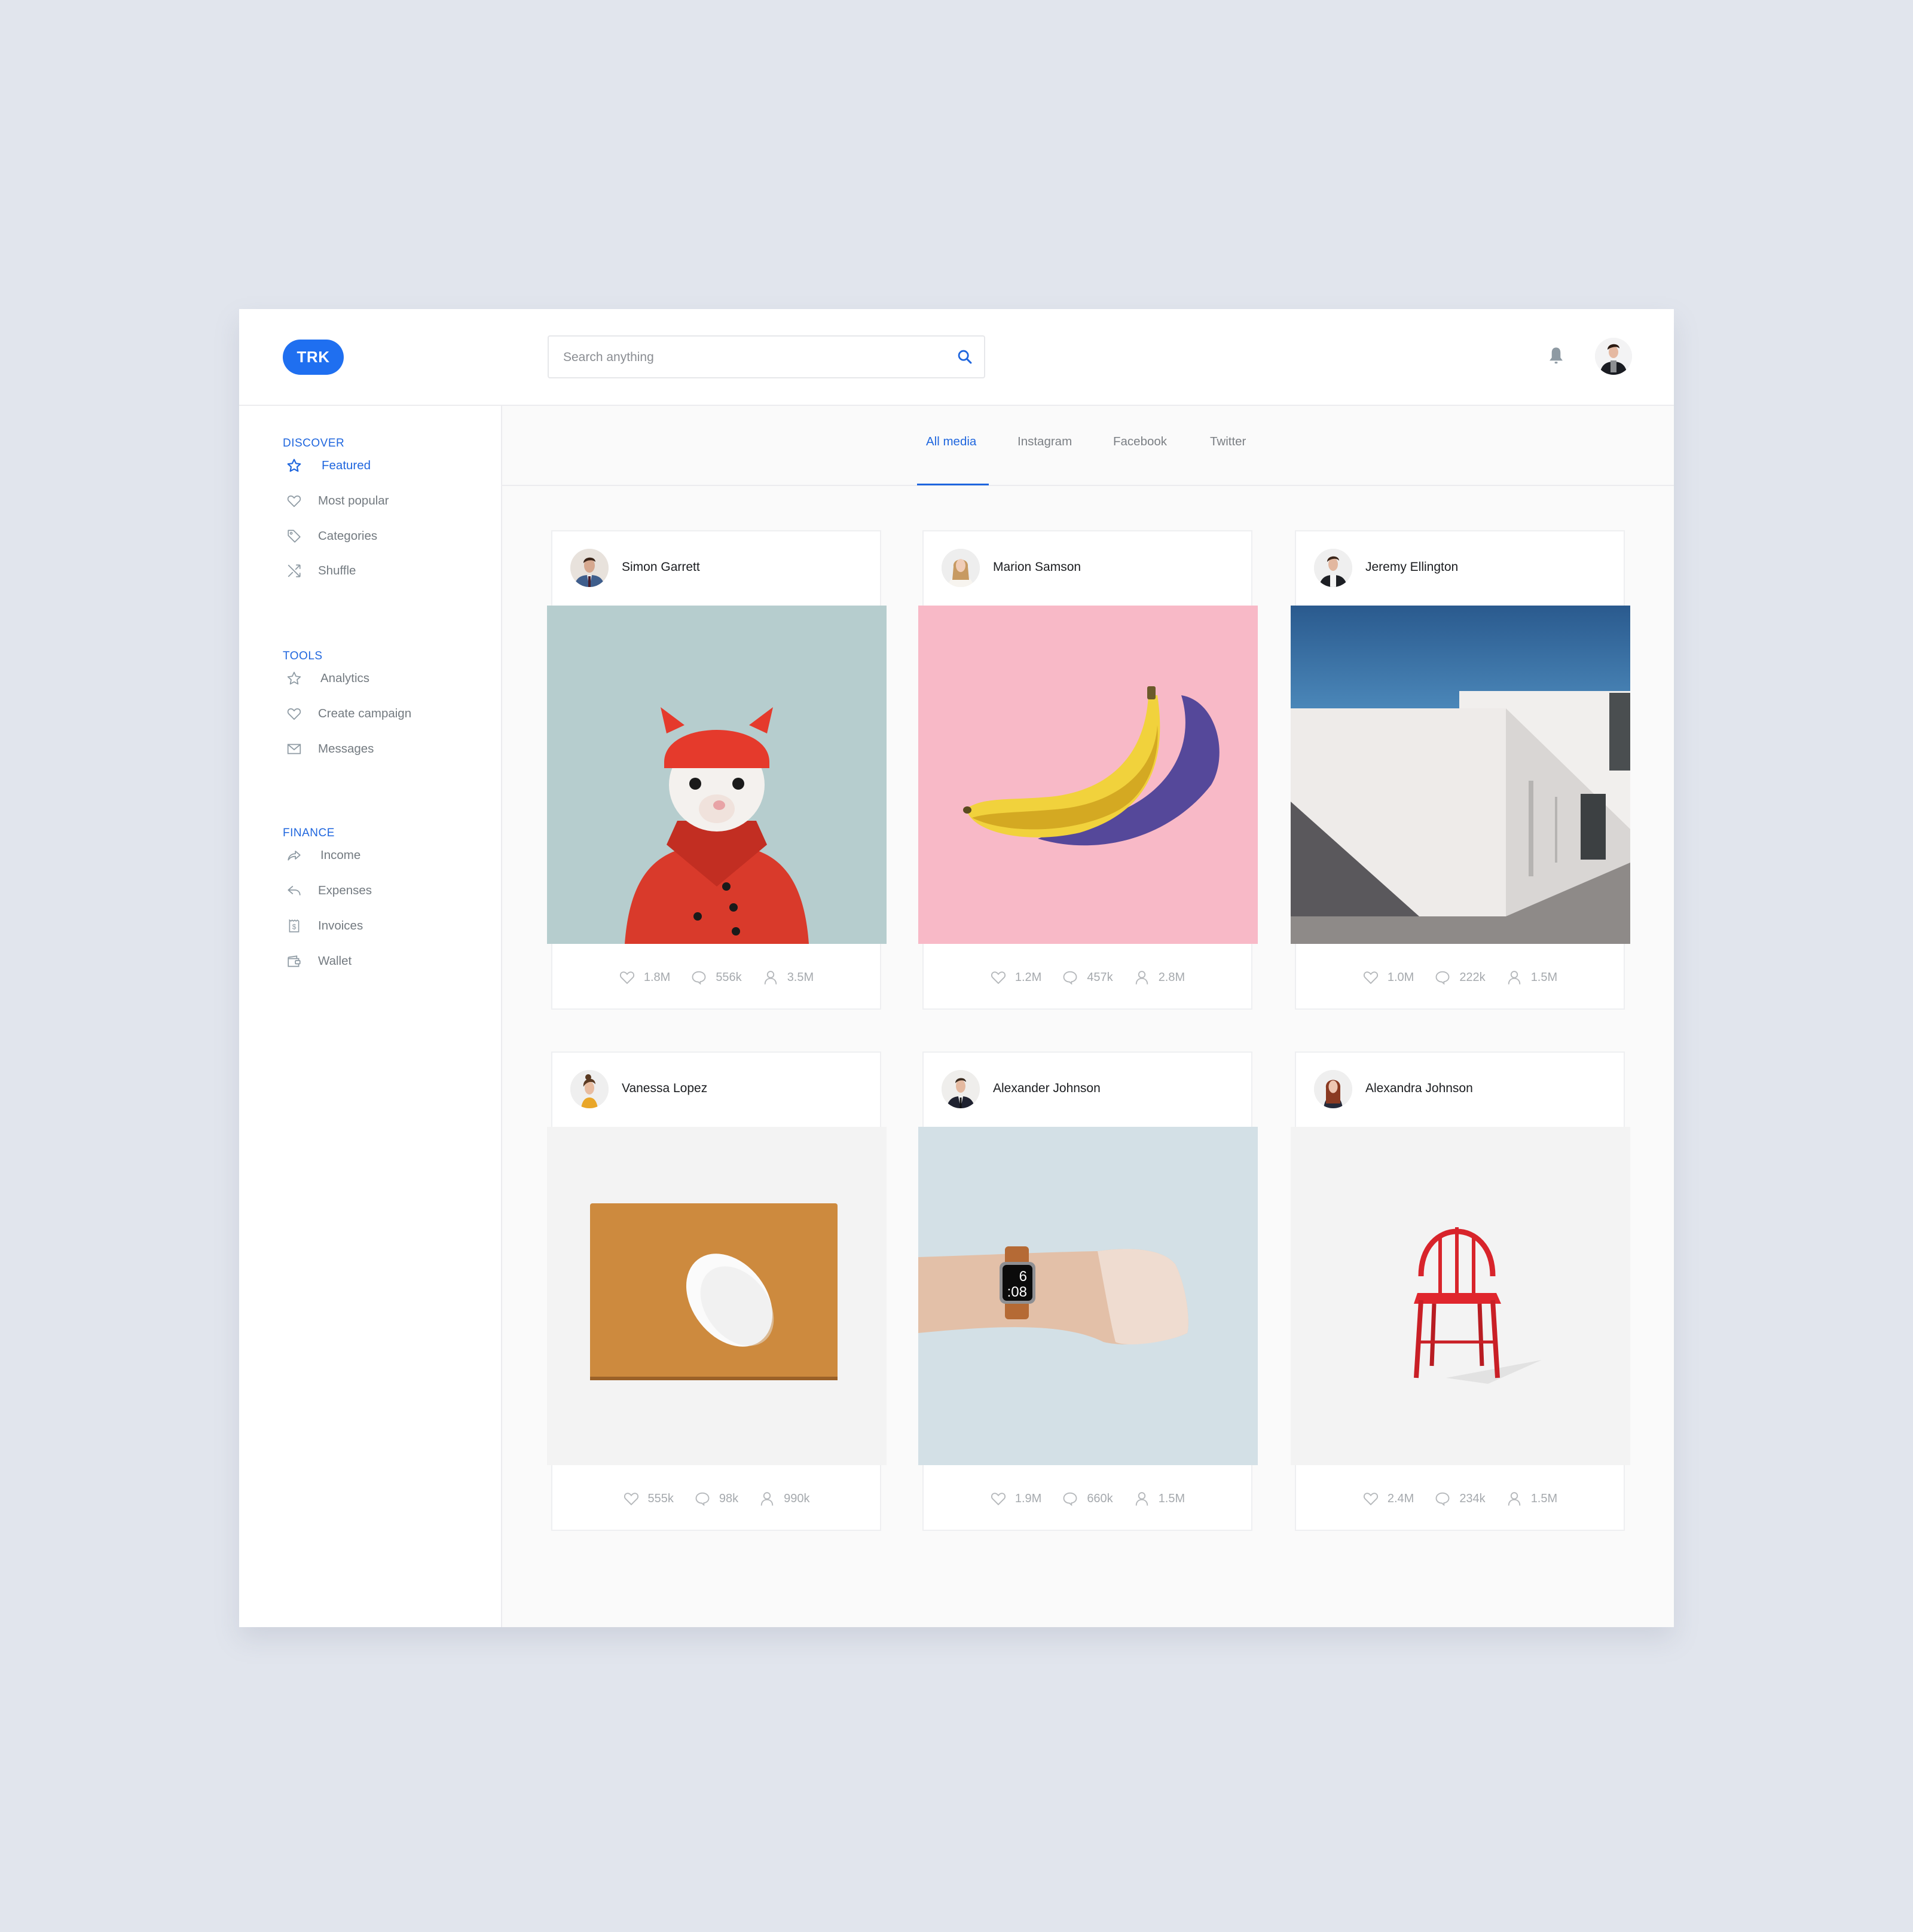 The height and width of the screenshot is (1932, 1913). Describe the element at coordinates (1028, 1498) in the screenshot. I see `likes-count: 1.9M` at that location.